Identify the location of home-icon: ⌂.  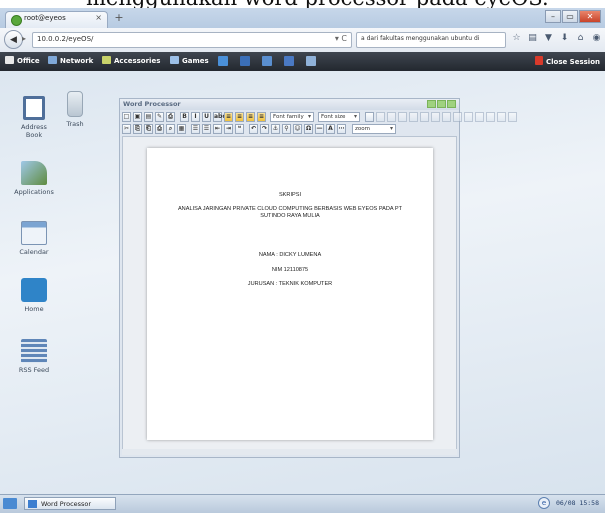
(580, 38).